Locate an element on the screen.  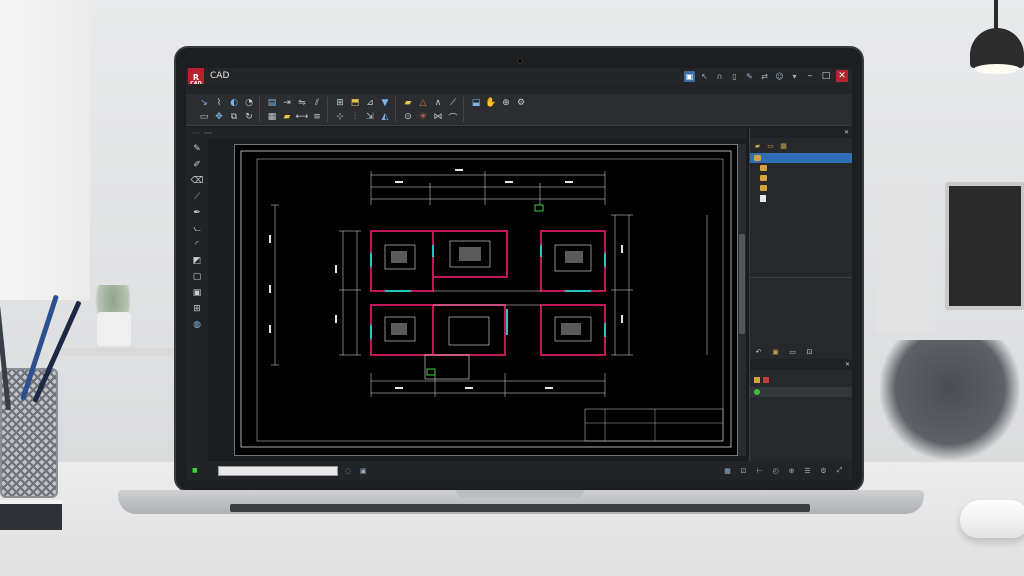
ortho-toggle-icon: ⊢ is located at coordinates (759, 470).